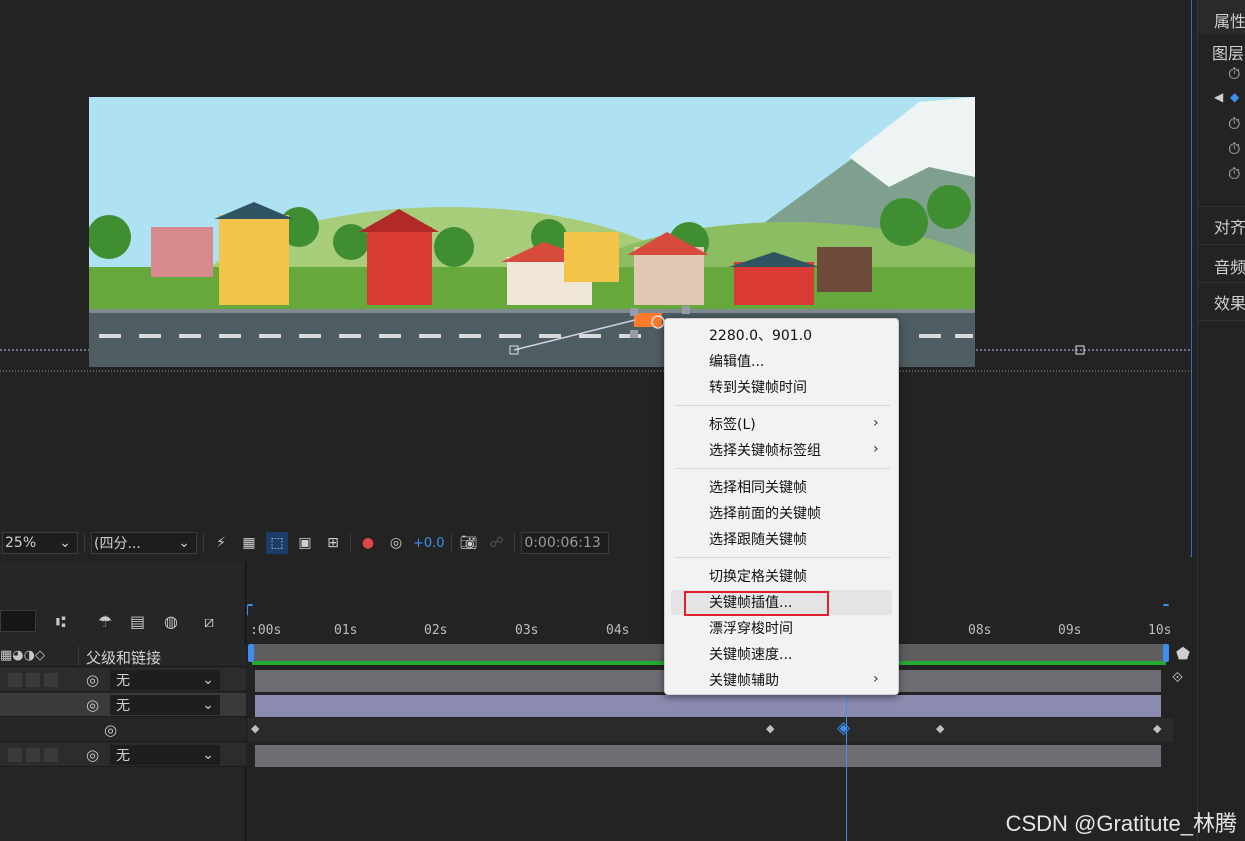 The height and width of the screenshot is (841, 1245). Describe the element at coordinates (18, 621) in the screenshot. I see `search-input` at that location.